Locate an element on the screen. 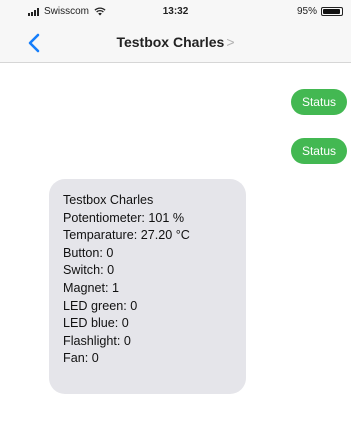 This screenshot has width=351, height=421. contact-name: Testbox Charles is located at coordinates (170, 42).